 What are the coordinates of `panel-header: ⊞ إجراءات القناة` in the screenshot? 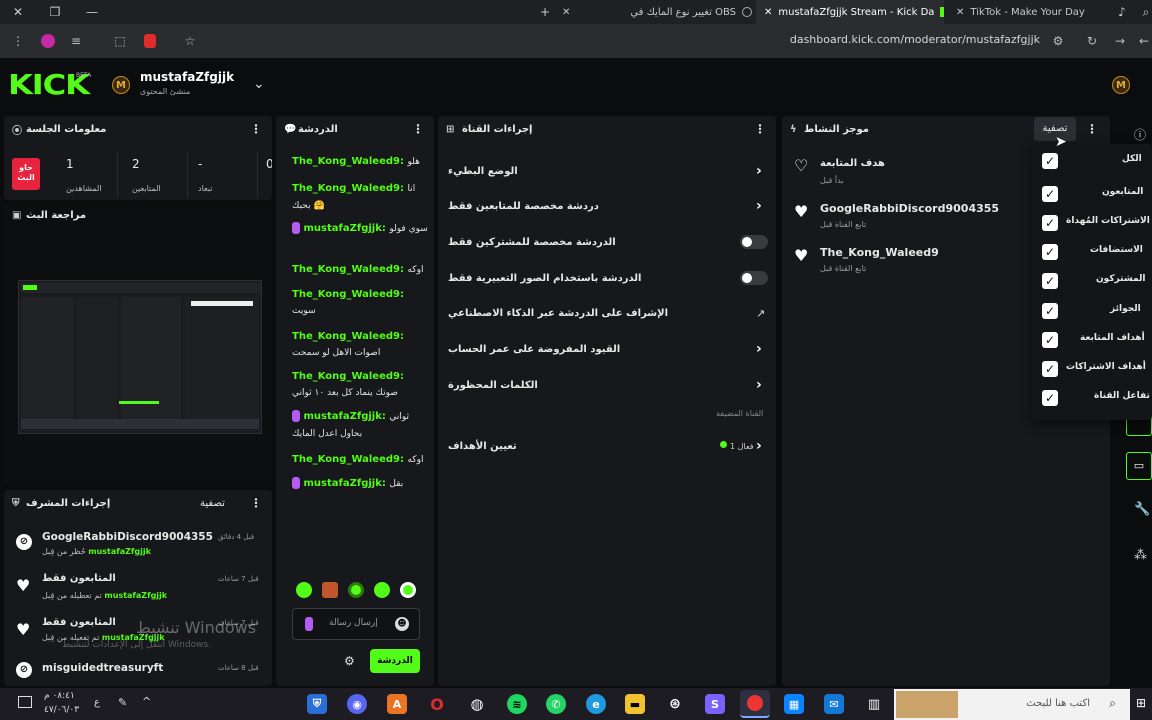 It's located at (607, 129).